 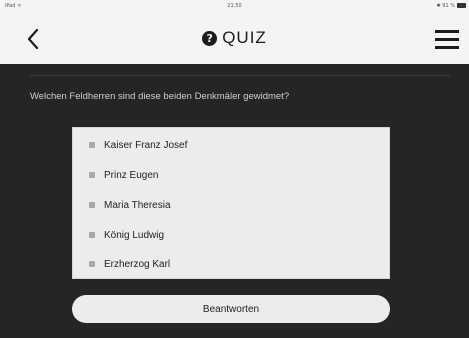 I want to click on answer-option-label: Kaiser Franz Josef, so click(x=146, y=145).